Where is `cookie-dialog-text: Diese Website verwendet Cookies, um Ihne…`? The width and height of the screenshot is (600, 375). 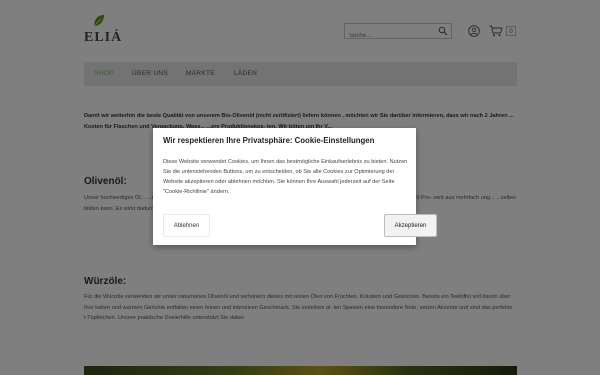
cookie-dialog-text: Diese Website verwendet Cookies, um Ihne… is located at coordinates (285, 177).